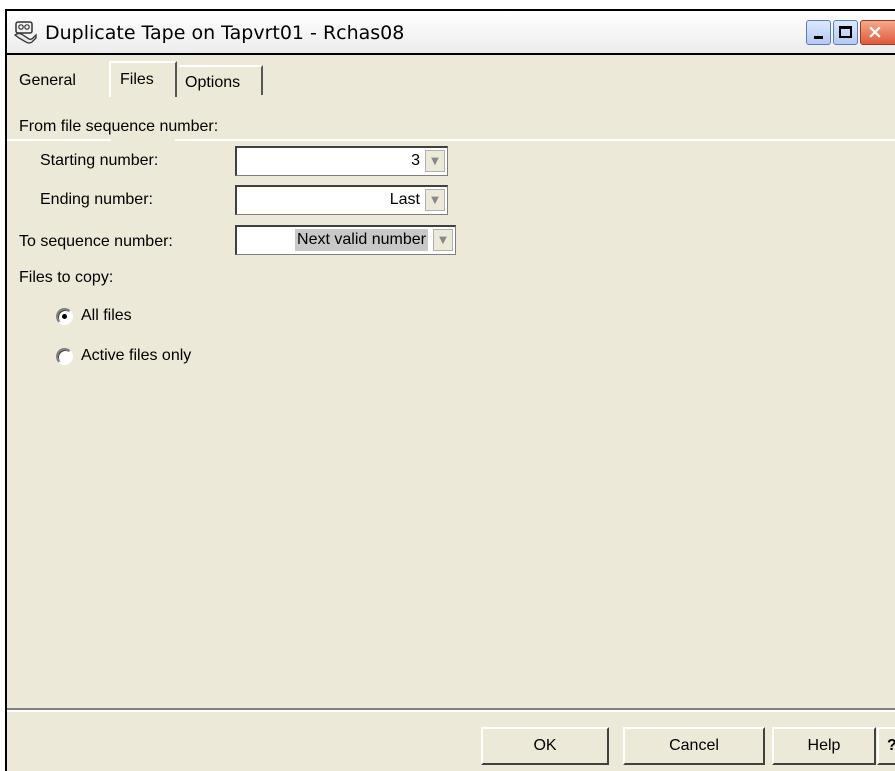 The width and height of the screenshot is (895, 771). What do you see at coordinates (66, 277) in the screenshot?
I see `files-to-copy-label: Files to copy:` at bounding box center [66, 277].